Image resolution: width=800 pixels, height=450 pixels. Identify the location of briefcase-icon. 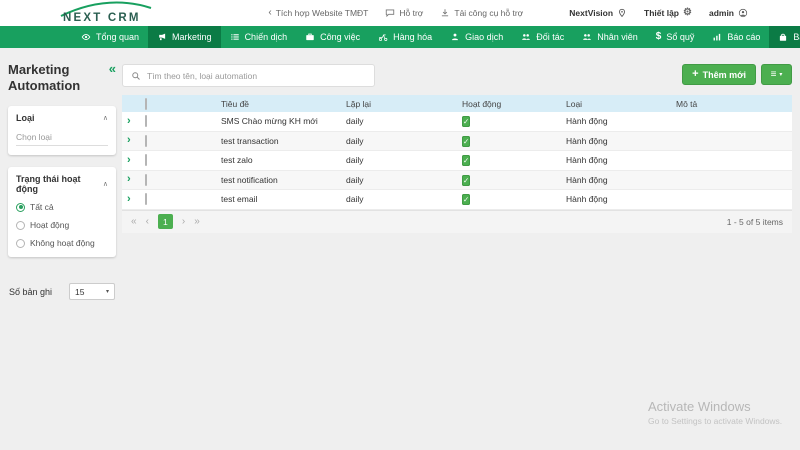
(310, 37).